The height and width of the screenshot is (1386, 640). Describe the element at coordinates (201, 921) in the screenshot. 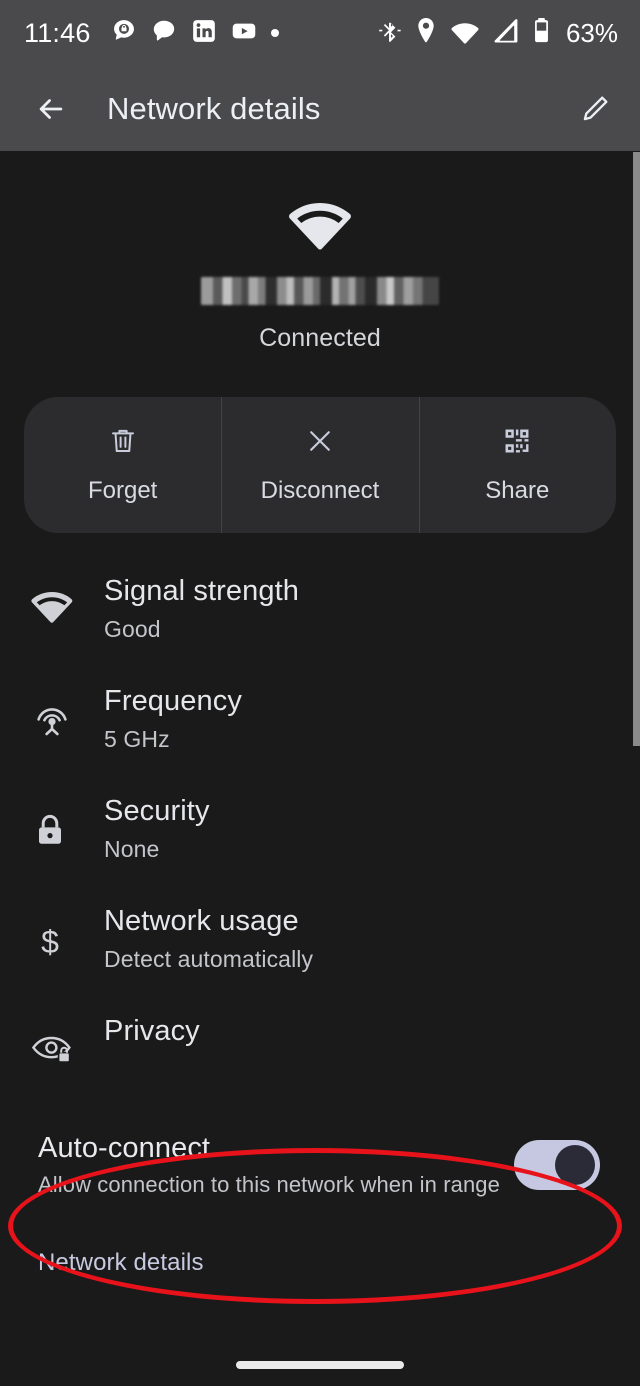

I see `detail-title: Network usage` at that location.